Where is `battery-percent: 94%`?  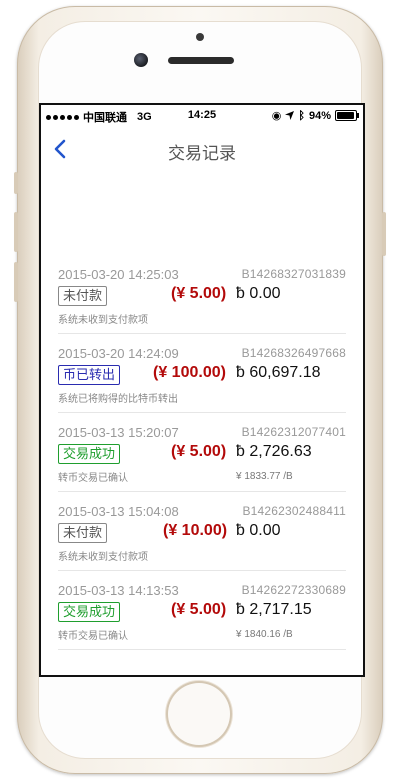
battery-percent: 94% is located at coordinates (319, 115).